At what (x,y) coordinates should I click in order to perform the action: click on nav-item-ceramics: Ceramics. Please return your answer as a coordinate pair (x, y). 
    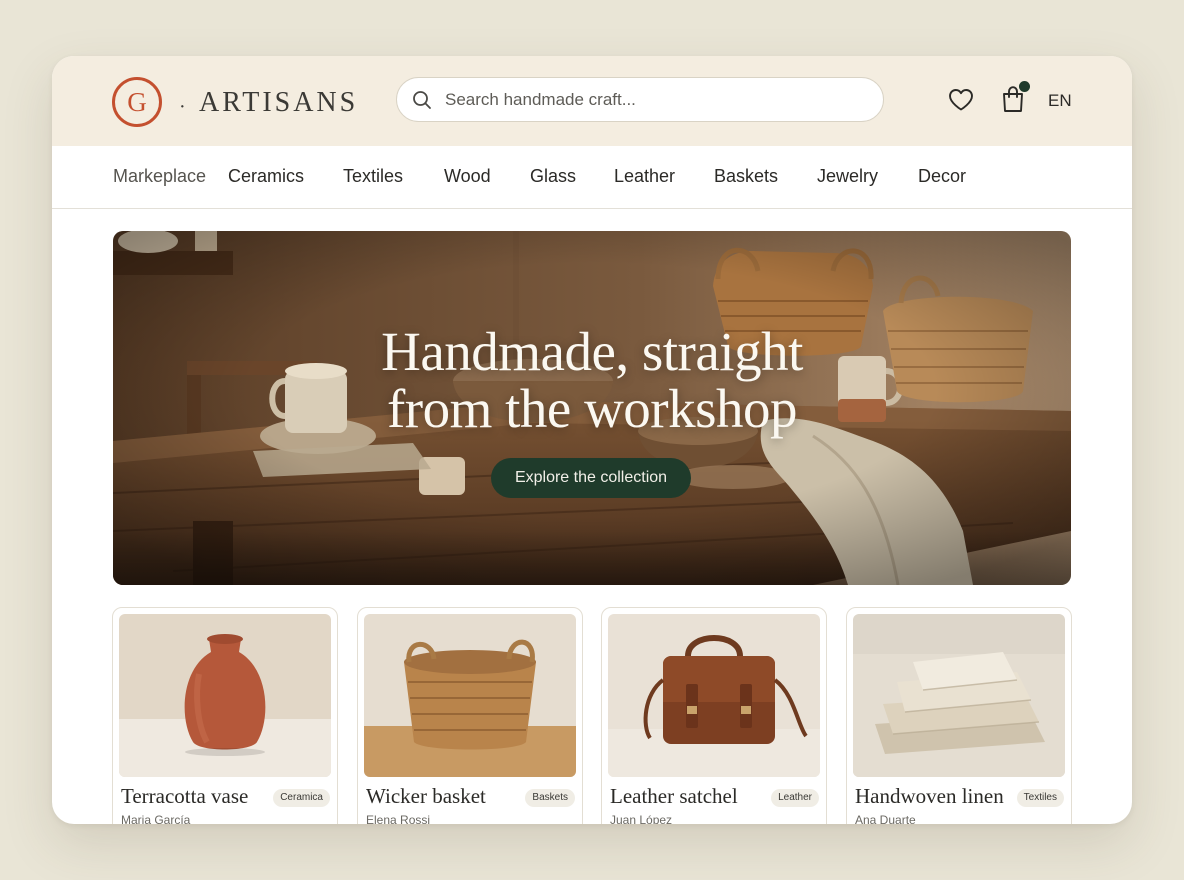
    Looking at the image, I should click on (266, 176).